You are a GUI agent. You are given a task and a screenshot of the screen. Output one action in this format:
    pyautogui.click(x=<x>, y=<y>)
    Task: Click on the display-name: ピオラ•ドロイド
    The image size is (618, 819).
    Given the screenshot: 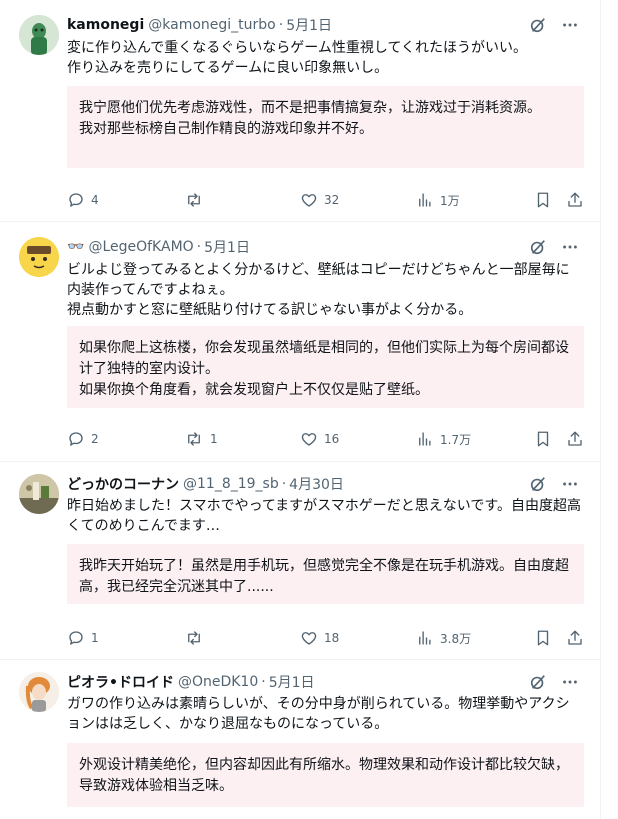 What is the action you would take?
    pyautogui.click(x=120, y=682)
    